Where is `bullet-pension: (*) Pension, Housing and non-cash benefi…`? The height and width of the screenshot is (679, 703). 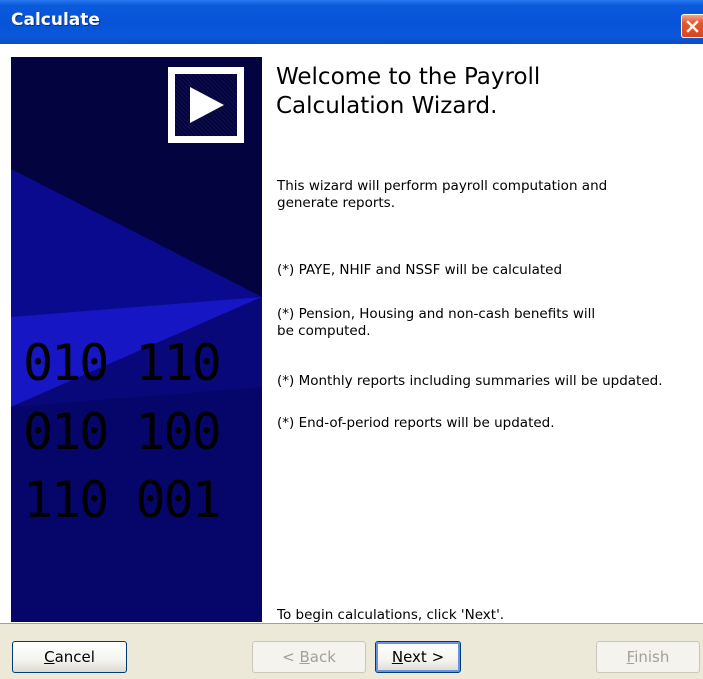
bullet-pension: (*) Pension, Housing and non-cash benefi… is located at coordinates (436, 323).